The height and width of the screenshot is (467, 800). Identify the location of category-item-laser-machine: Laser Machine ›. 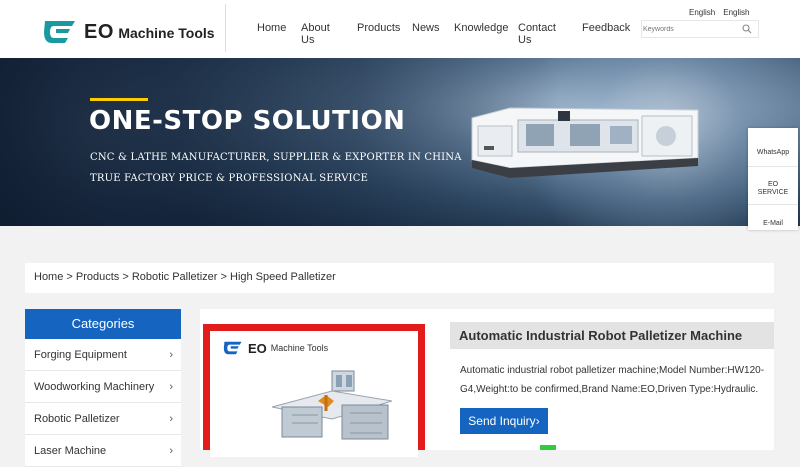
(103, 451).